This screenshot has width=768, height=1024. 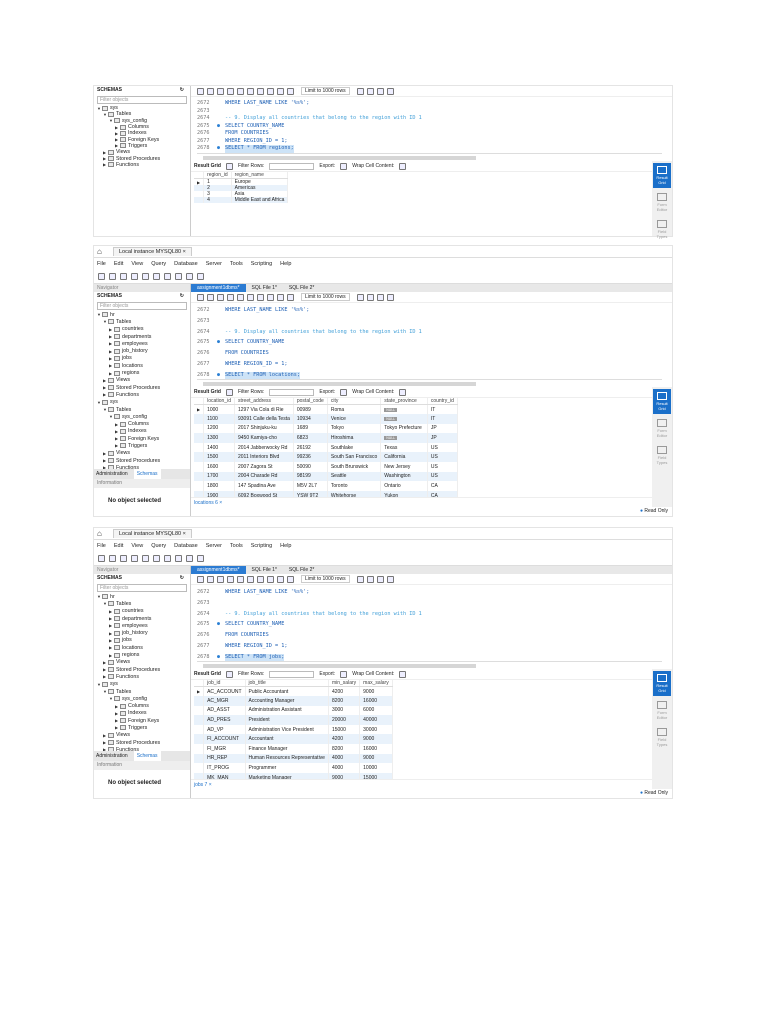 What do you see at coordinates (260, 579) in the screenshot?
I see `toggle-error-icon` at bounding box center [260, 579].